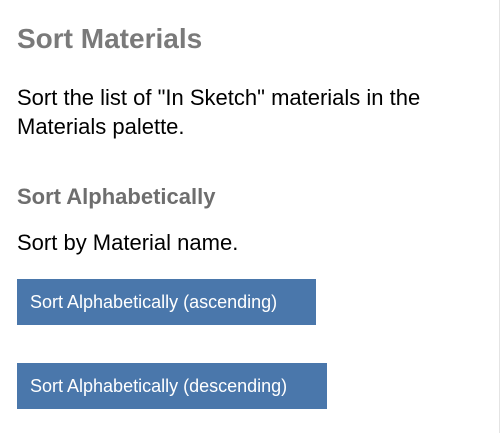  I want to click on sort-descending-button: Sort Alphabetically (descending), so click(172, 386).